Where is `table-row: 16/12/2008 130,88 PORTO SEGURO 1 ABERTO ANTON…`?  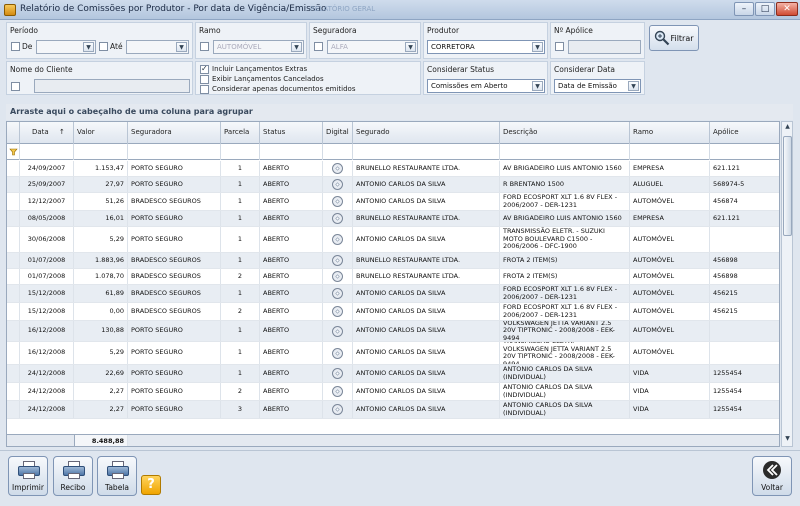 table-row: 16/12/2008 130,88 PORTO SEGURO 1 ABERTO ANTON… is located at coordinates (393, 331).